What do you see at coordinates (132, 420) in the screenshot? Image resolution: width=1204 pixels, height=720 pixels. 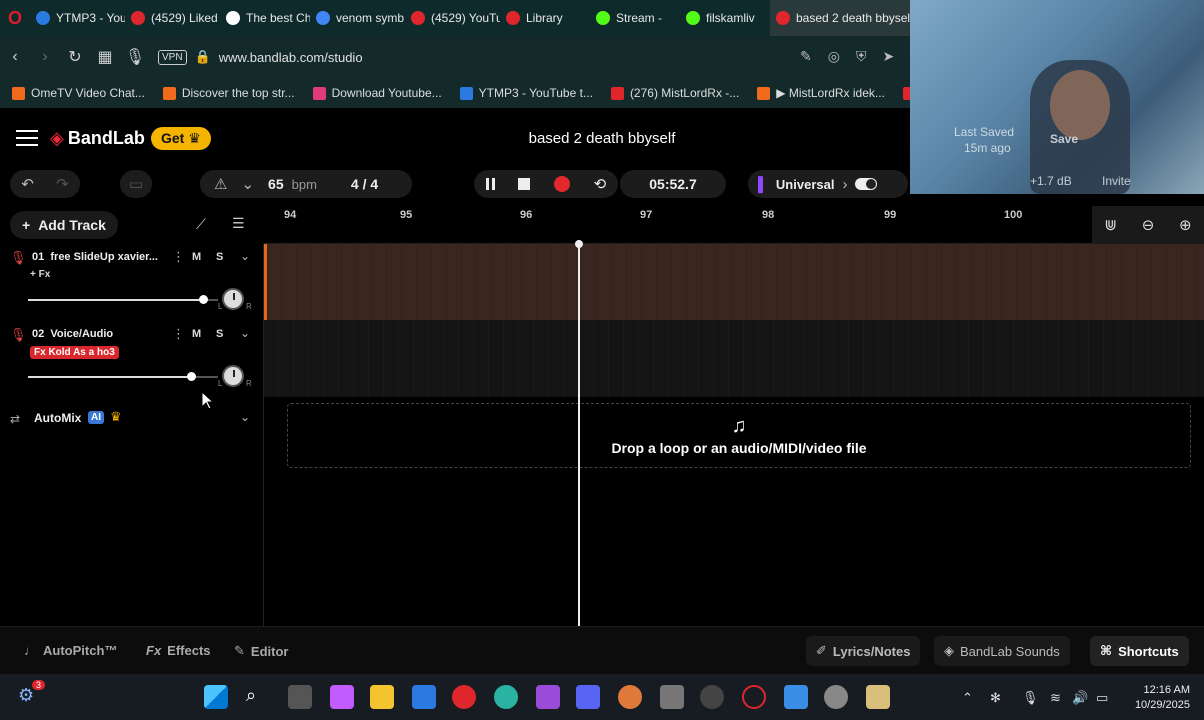 I see `automix-row: ⇄ AutoMix AI ♛ ⌄` at bounding box center [132, 420].